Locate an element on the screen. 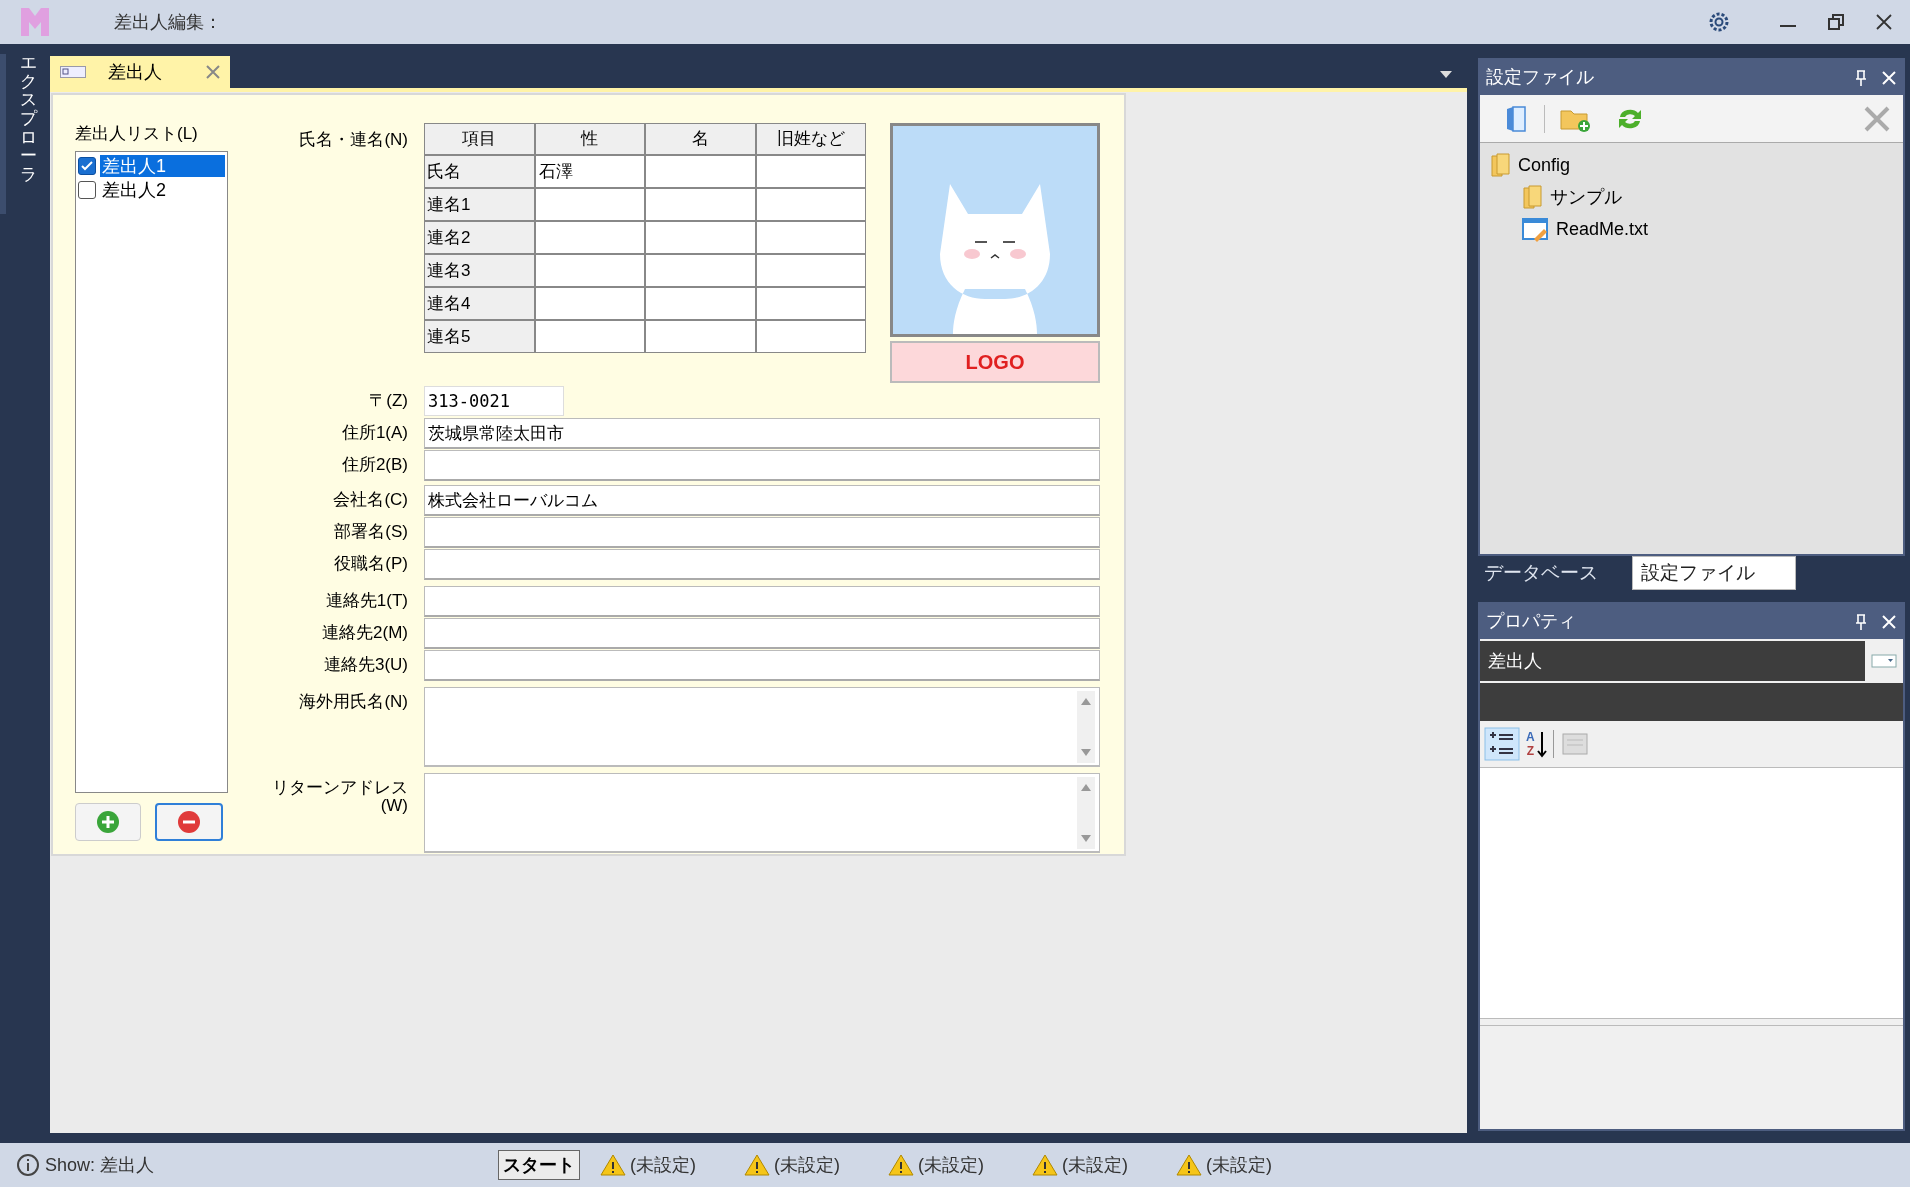 The width and height of the screenshot is (1910, 1187). status-text: Show: 差出人 is located at coordinates (100, 1165).